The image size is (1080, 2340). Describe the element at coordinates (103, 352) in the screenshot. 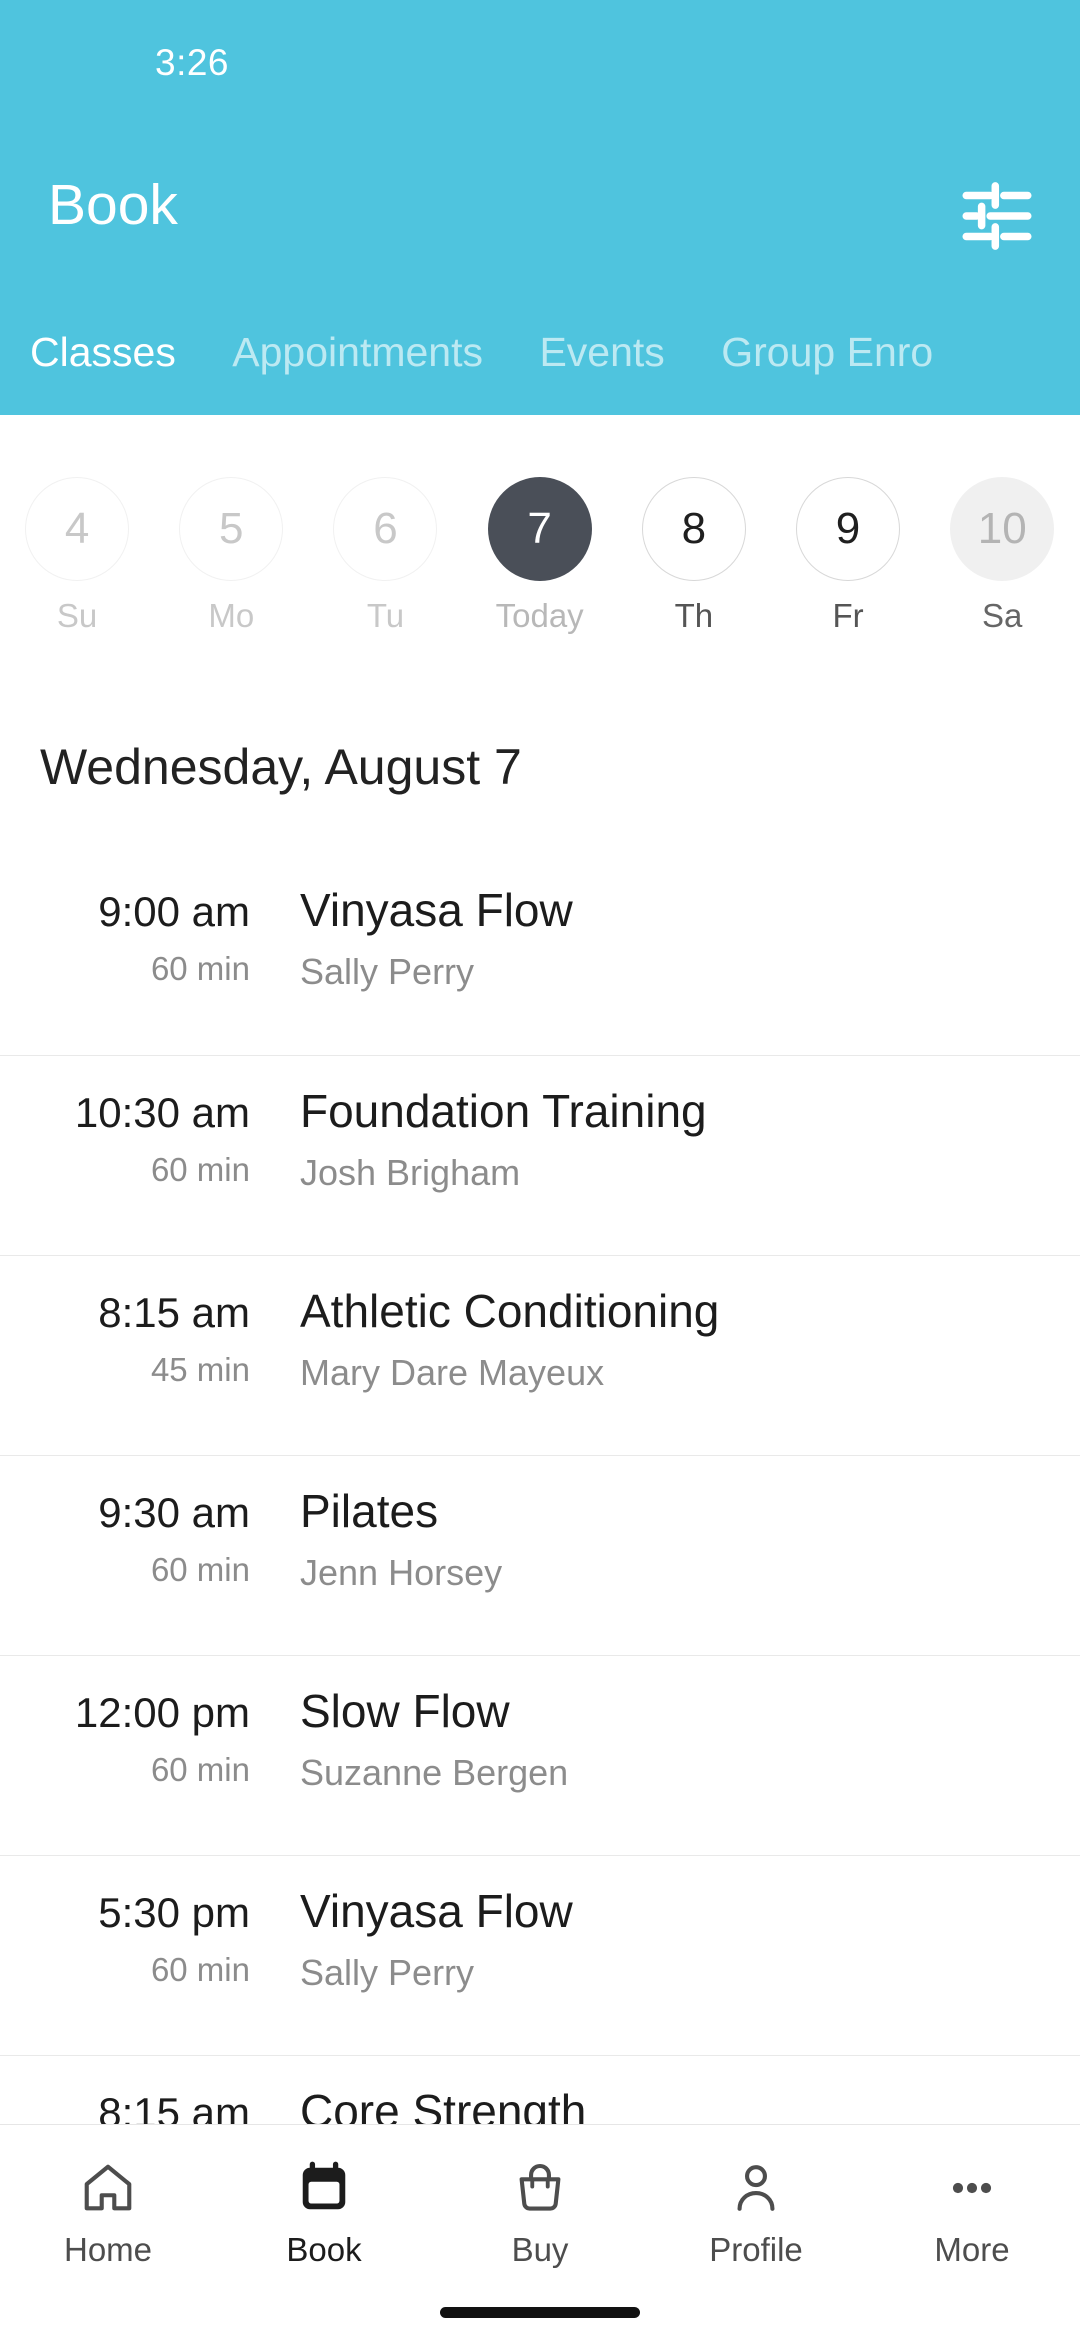

I see `tab-classes: Classes` at that location.